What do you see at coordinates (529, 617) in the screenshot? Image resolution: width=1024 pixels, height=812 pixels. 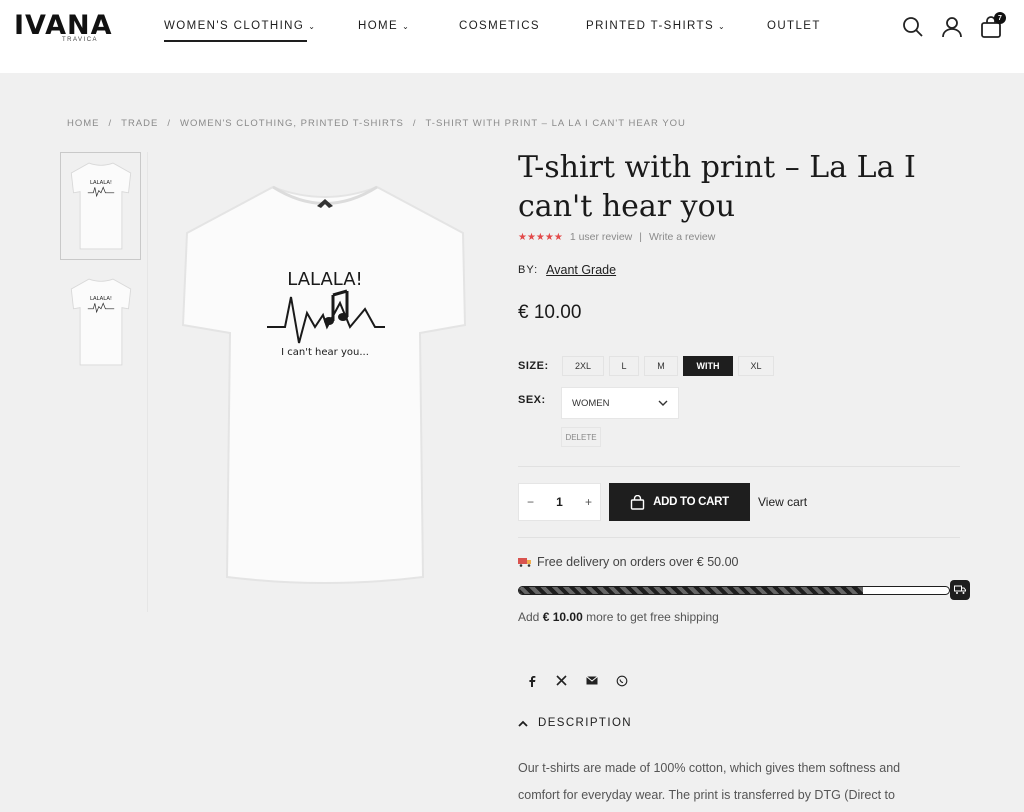 I see `more-prefix: Add` at bounding box center [529, 617].